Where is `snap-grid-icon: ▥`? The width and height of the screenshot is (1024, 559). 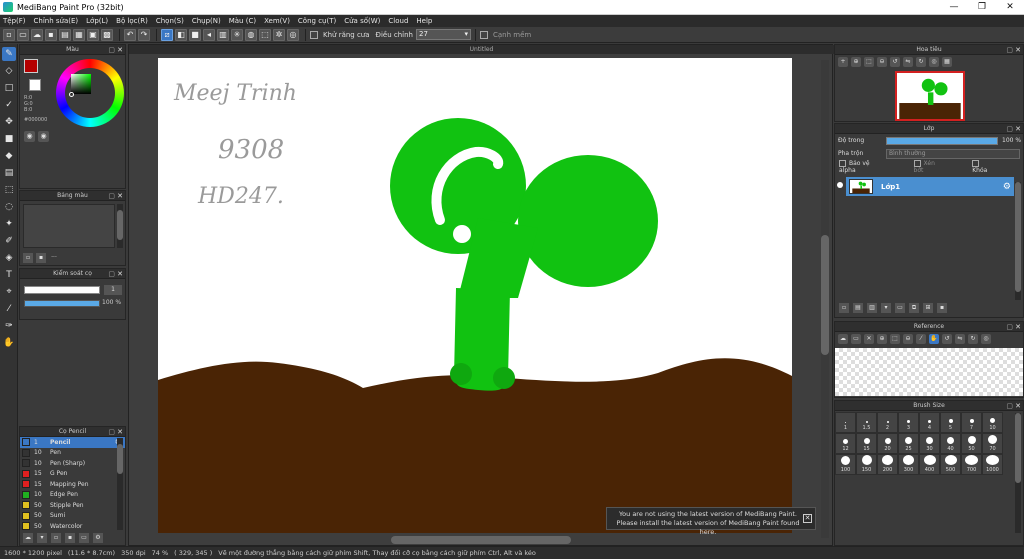
snap-grid-icon: ▥ is located at coordinates (223, 34).